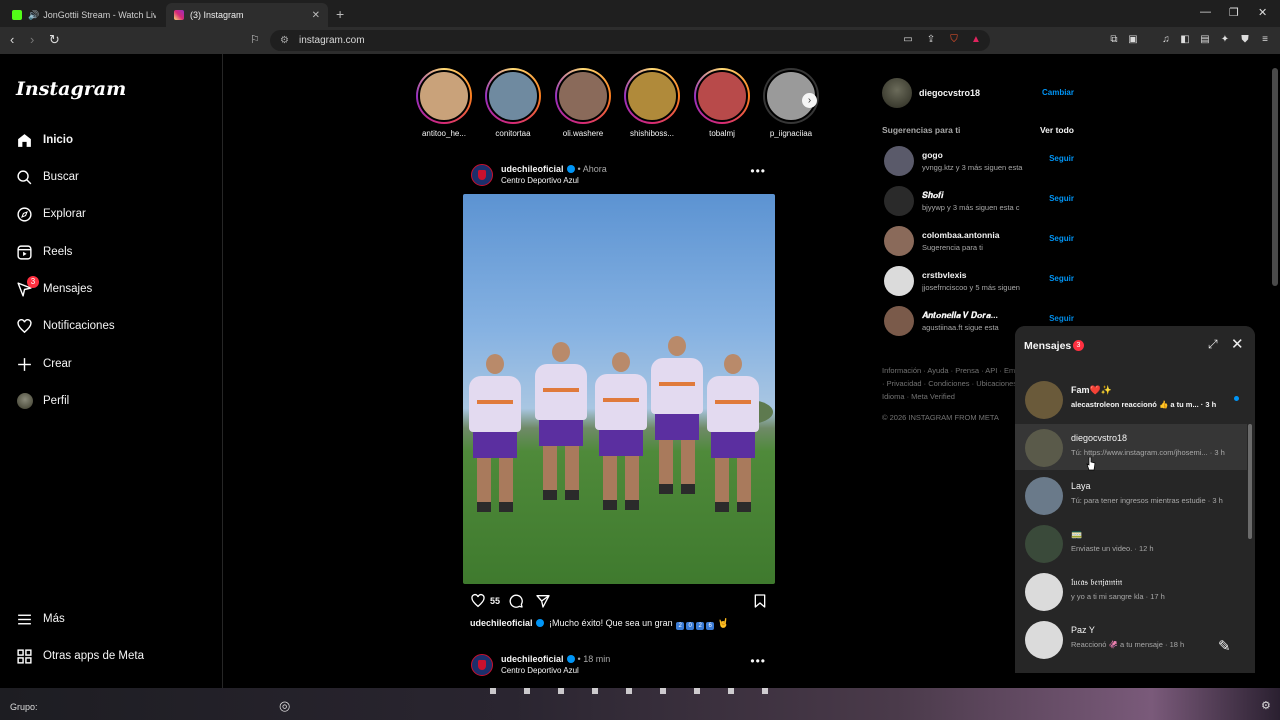 Image resolution: width=1280 pixels, height=720 pixels. I want to click on share-icon, so click(543, 602).